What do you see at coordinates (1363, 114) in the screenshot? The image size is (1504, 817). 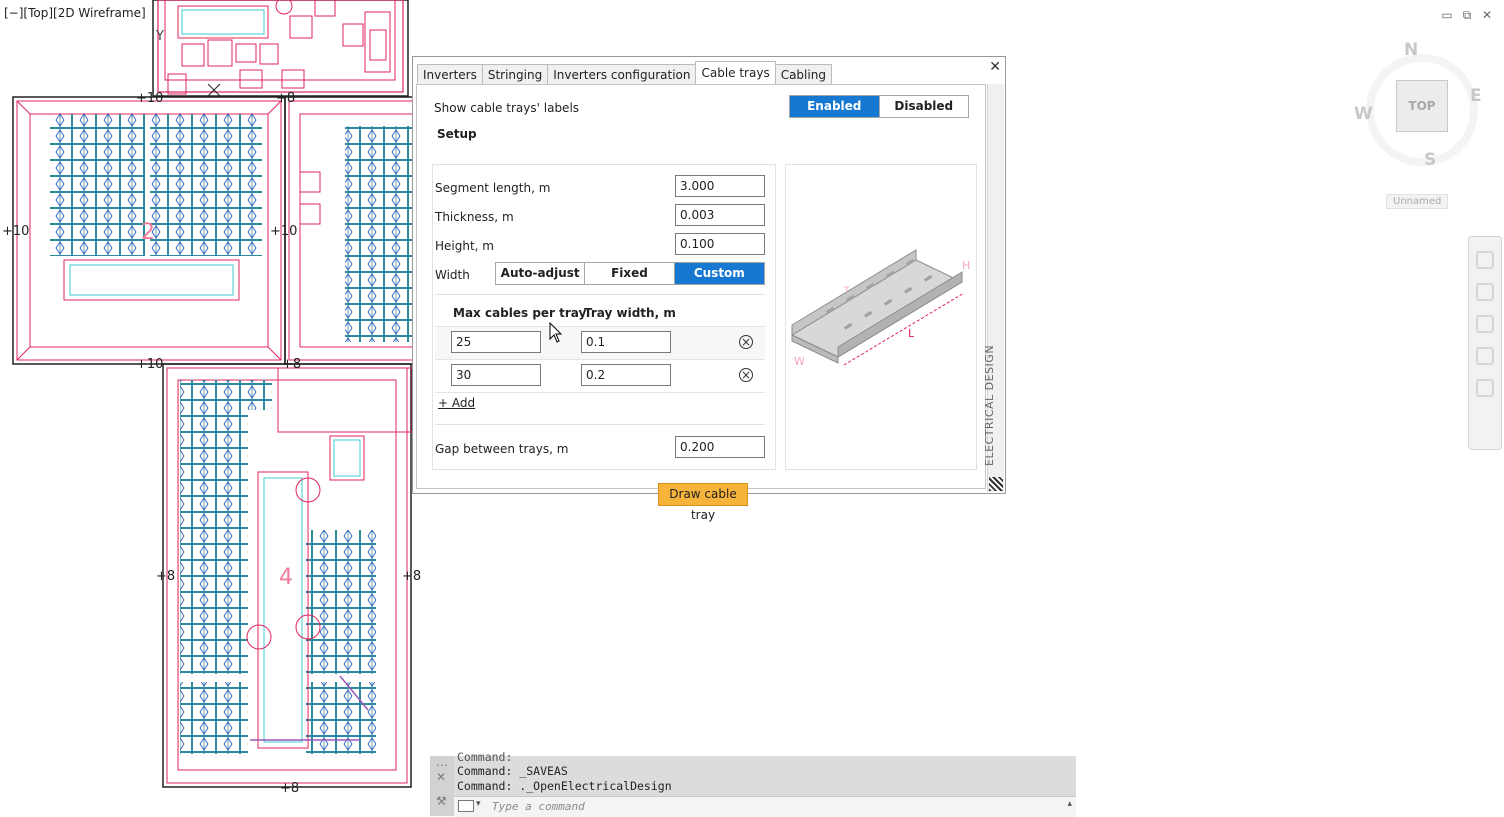 I see `compass-west: W` at bounding box center [1363, 114].